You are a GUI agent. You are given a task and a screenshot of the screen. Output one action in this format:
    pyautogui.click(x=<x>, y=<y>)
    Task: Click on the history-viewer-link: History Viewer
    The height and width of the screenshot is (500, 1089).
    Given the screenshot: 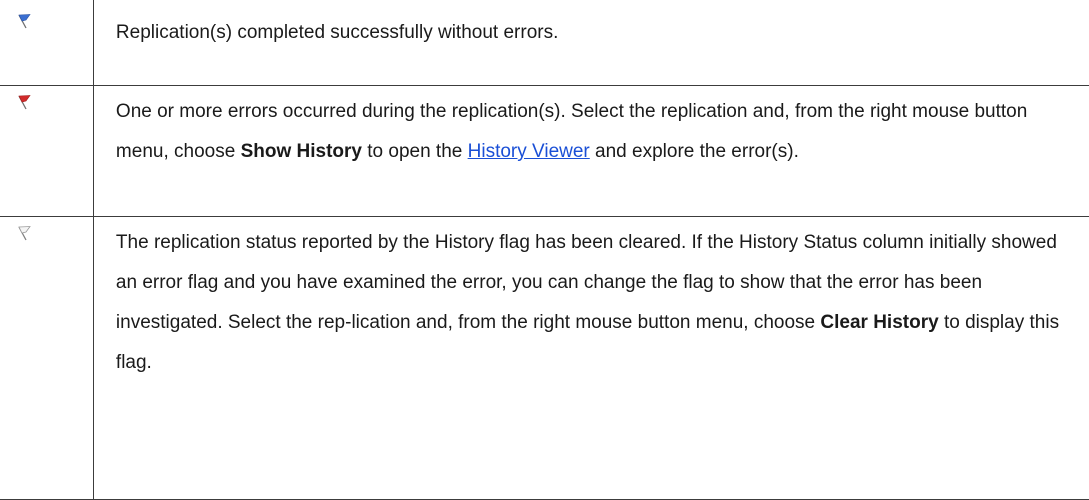 What is the action you would take?
    pyautogui.click(x=529, y=151)
    